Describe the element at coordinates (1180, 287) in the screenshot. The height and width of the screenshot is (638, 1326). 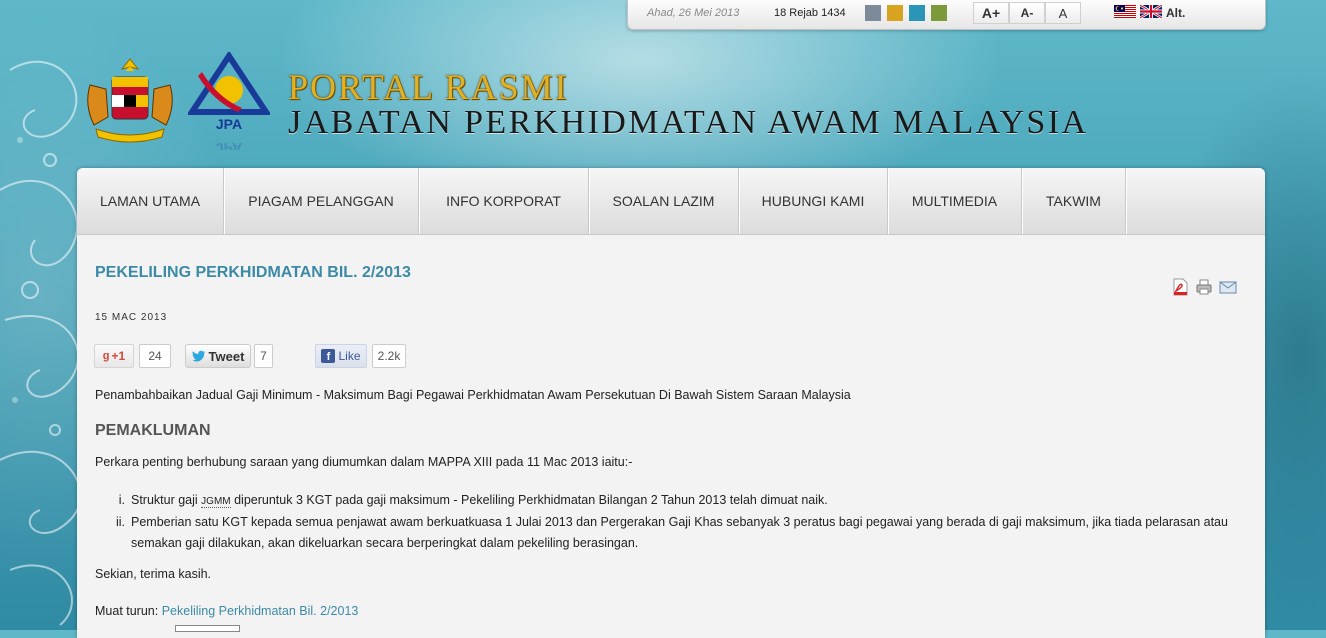
I see `pdf-icon` at that location.